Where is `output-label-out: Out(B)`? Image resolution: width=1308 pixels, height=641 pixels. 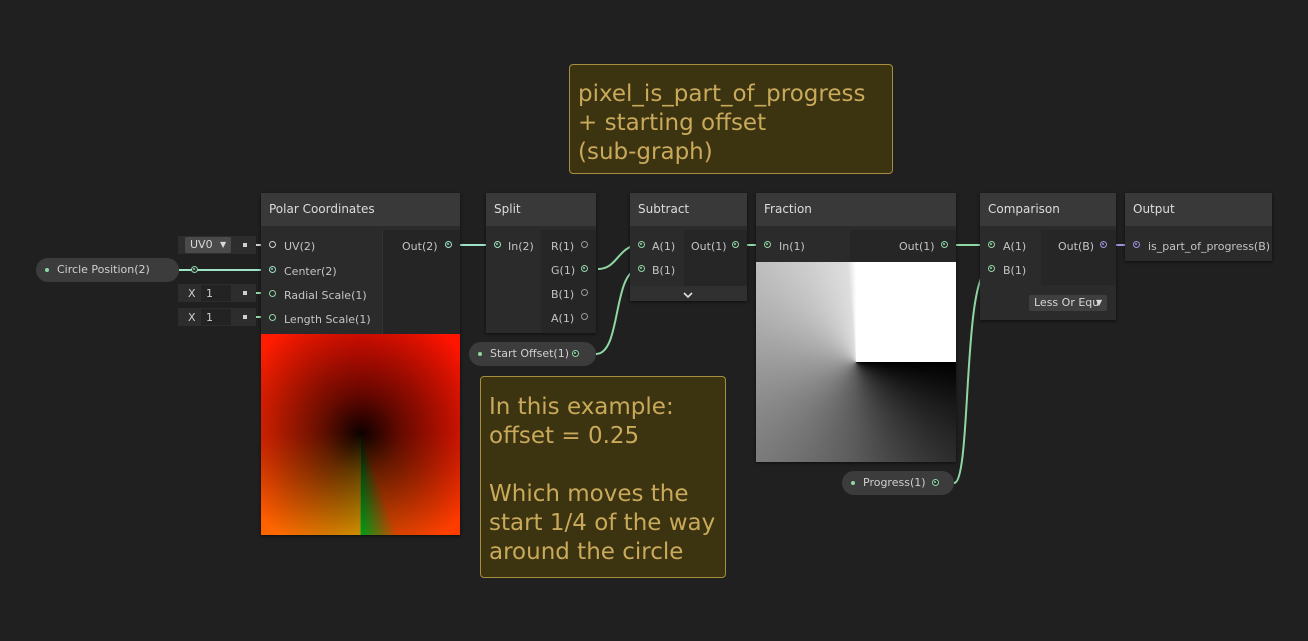
output-label-out: Out(B) is located at coordinates (1076, 246).